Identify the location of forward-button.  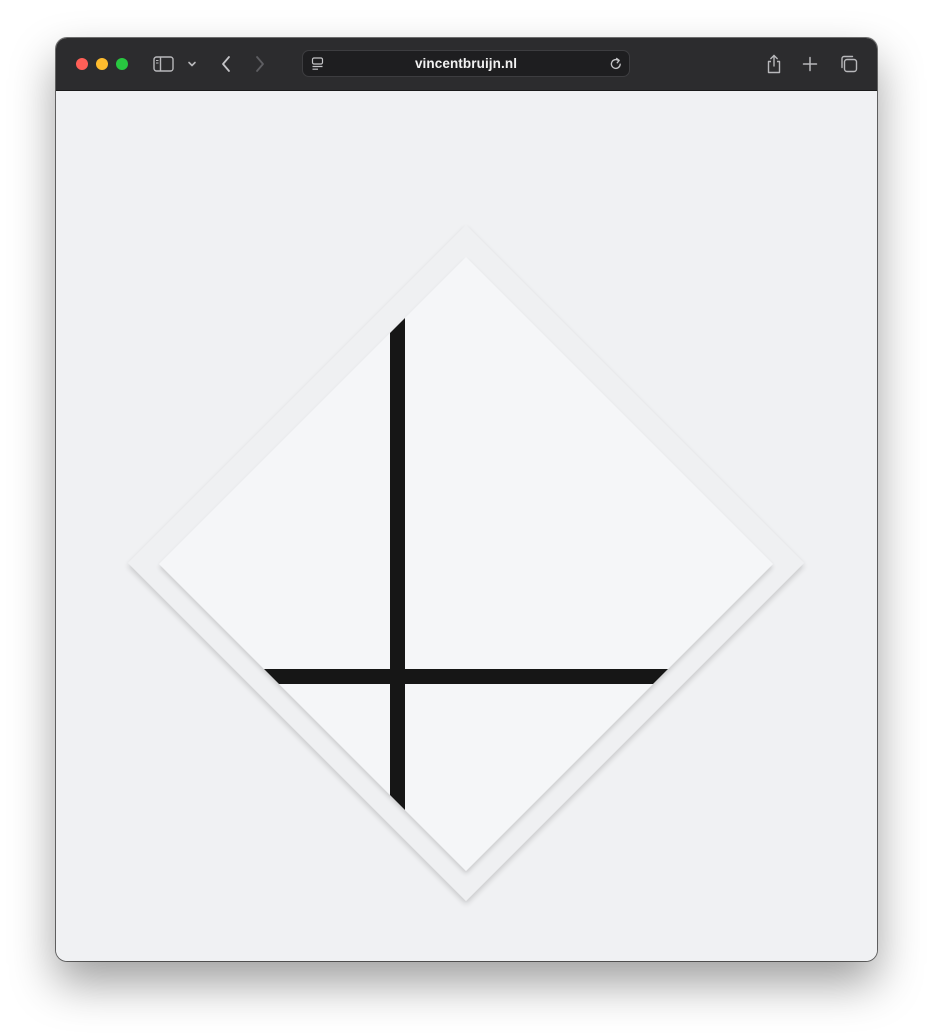
(260, 64).